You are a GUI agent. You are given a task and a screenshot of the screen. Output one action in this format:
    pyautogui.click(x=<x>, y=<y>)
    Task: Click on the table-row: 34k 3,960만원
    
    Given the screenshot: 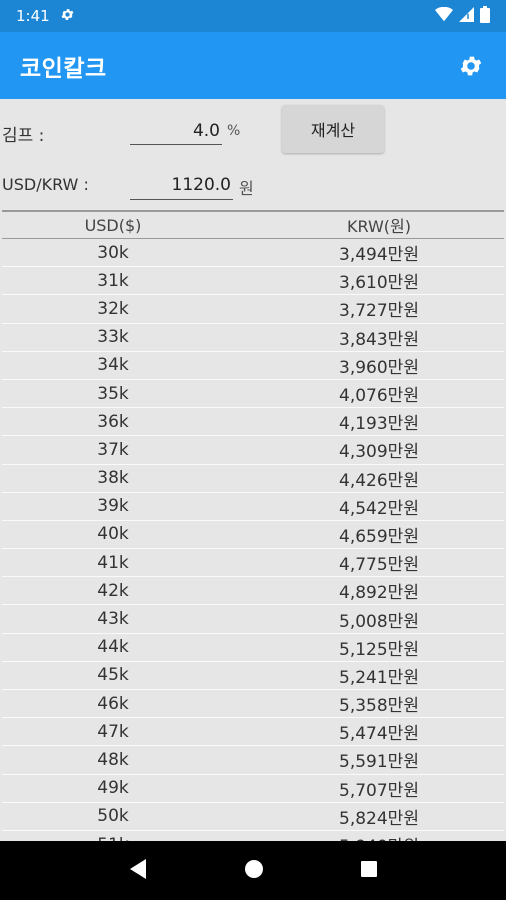 What is the action you would take?
    pyautogui.click(x=253, y=366)
    